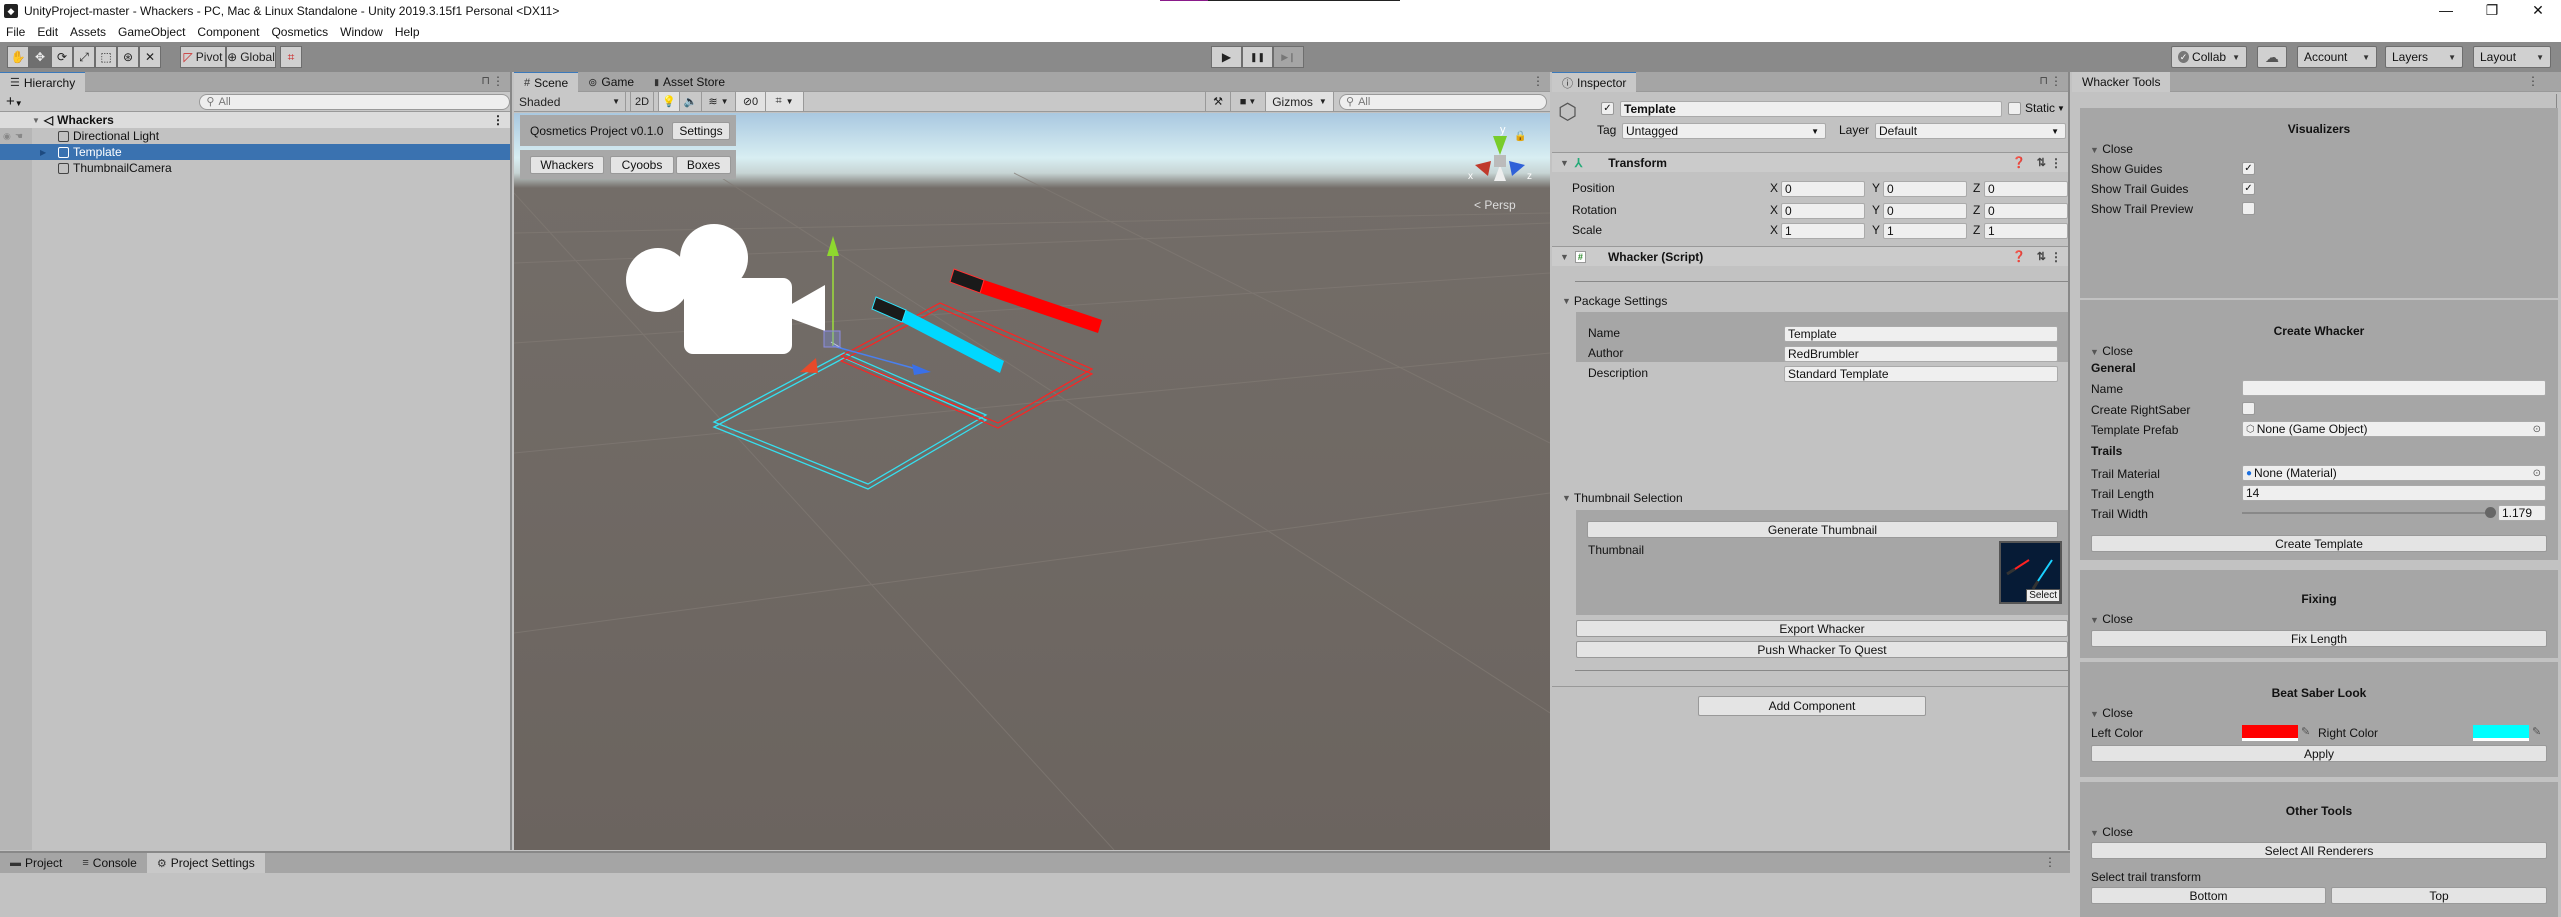 The width and height of the screenshot is (2561, 917). Describe the element at coordinates (546, 82) in the screenshot. I see `tab-scene: # Scene` at that location.